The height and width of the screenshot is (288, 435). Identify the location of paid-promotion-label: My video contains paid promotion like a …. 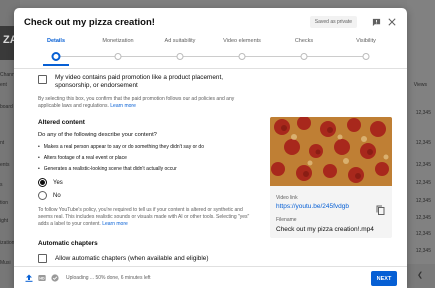
(139, 81).